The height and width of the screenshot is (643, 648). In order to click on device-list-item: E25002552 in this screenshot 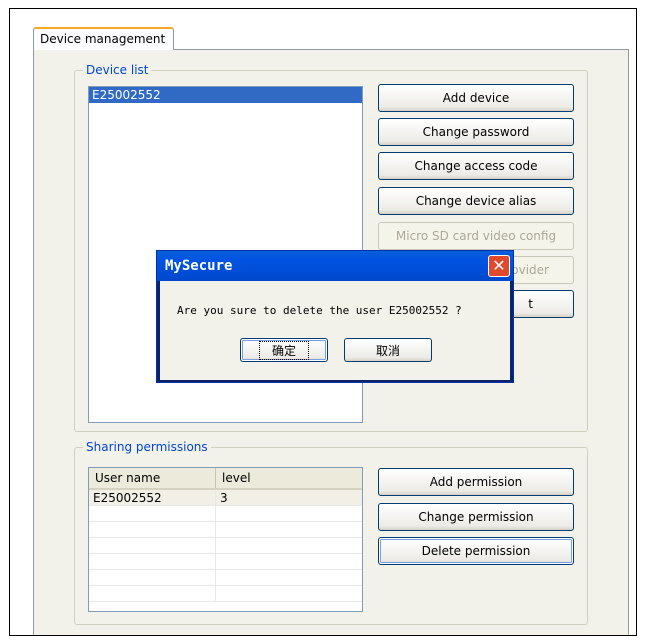, I will do `click(225, 95)`.